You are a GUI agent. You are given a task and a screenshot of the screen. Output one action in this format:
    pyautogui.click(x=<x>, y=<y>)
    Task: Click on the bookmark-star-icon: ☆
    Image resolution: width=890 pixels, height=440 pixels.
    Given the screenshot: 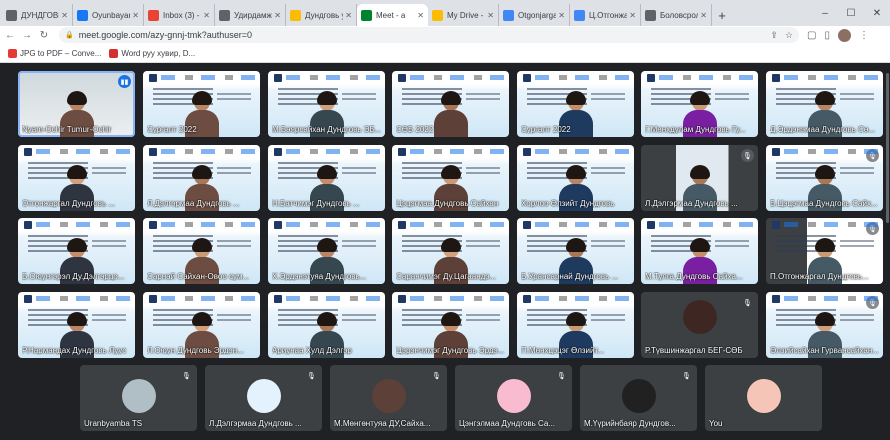 What is the action you would take?
    pyautogui.click(x=789, y=35)
    